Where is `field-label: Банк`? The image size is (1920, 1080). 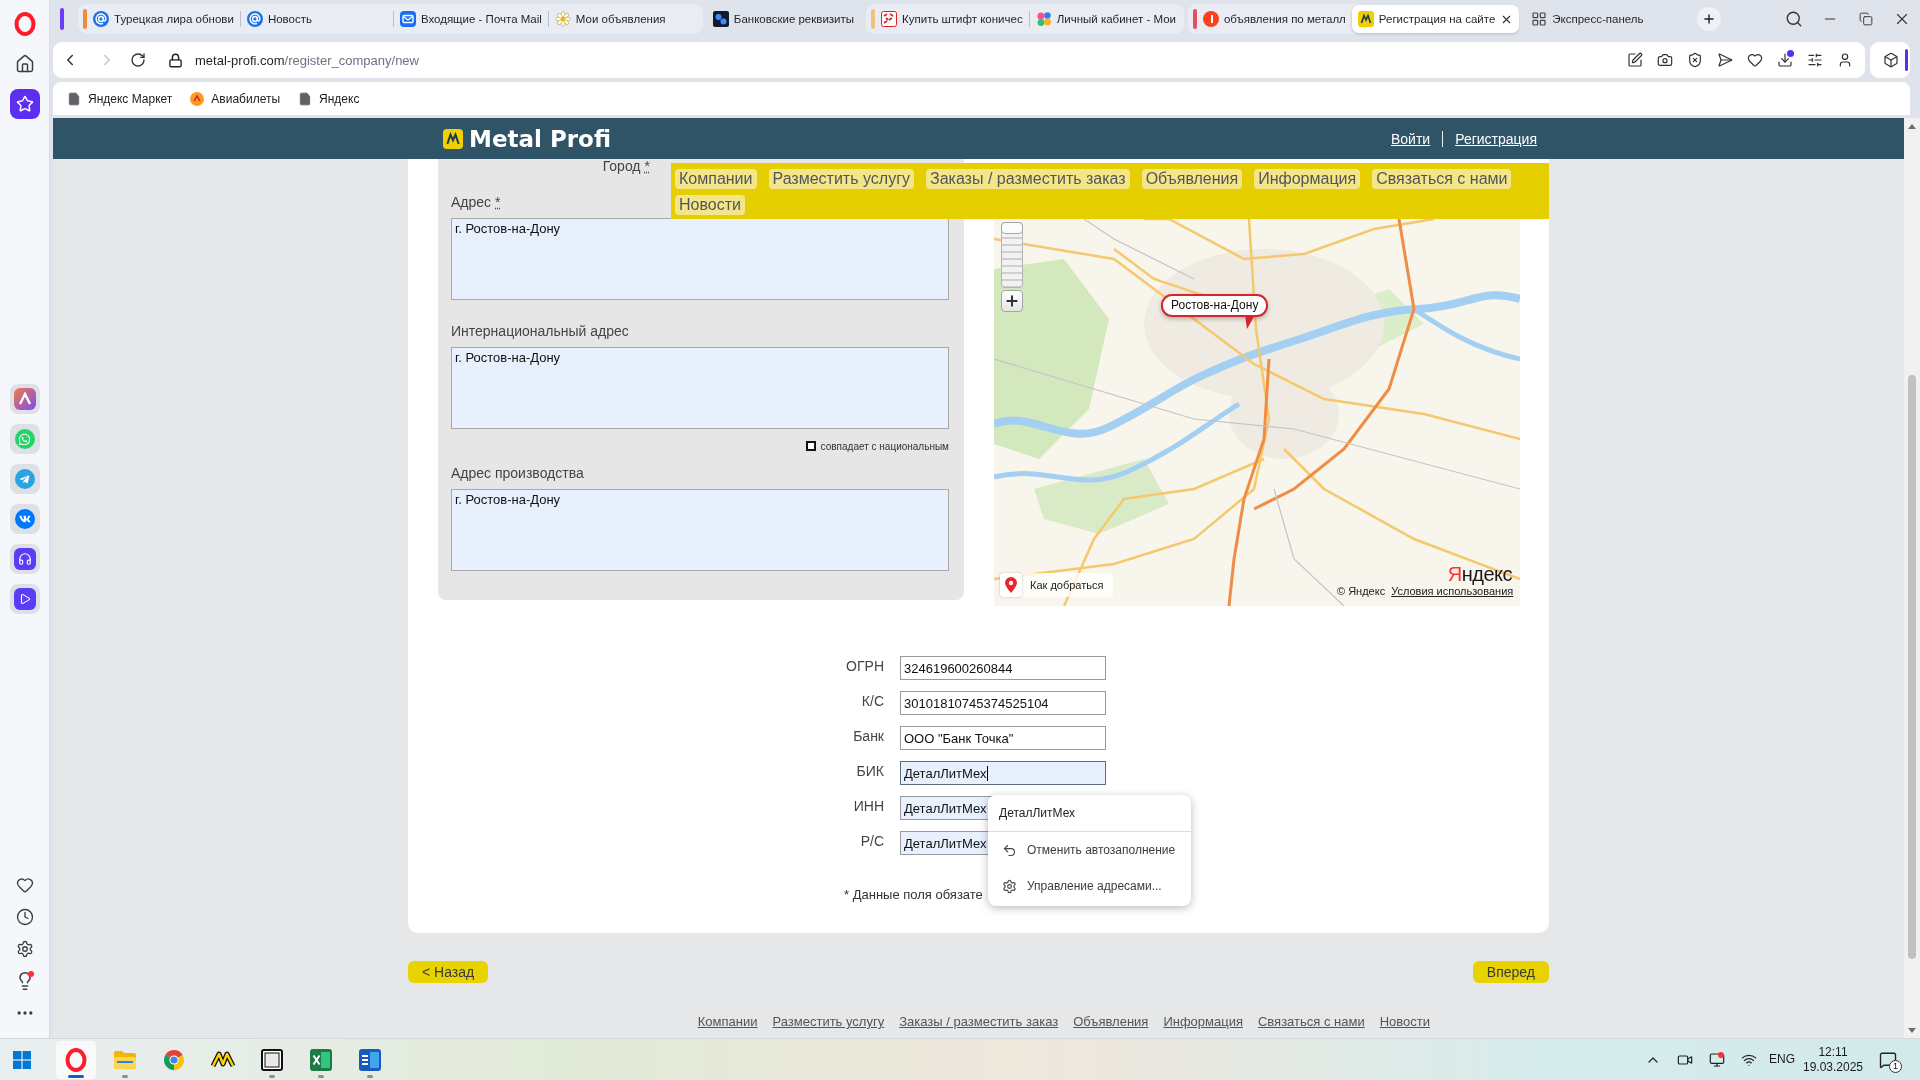
field-label: Банк is located at coordinates (868, 736).